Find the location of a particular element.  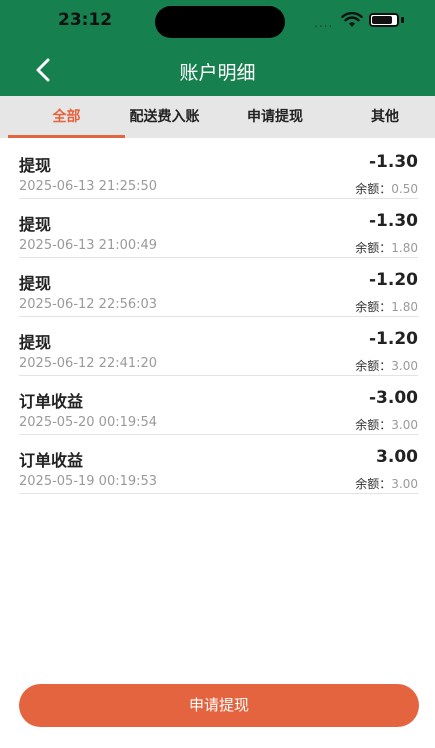

record-date: 2025-05-19 00:19:53 is located at coordinates (88, 481).